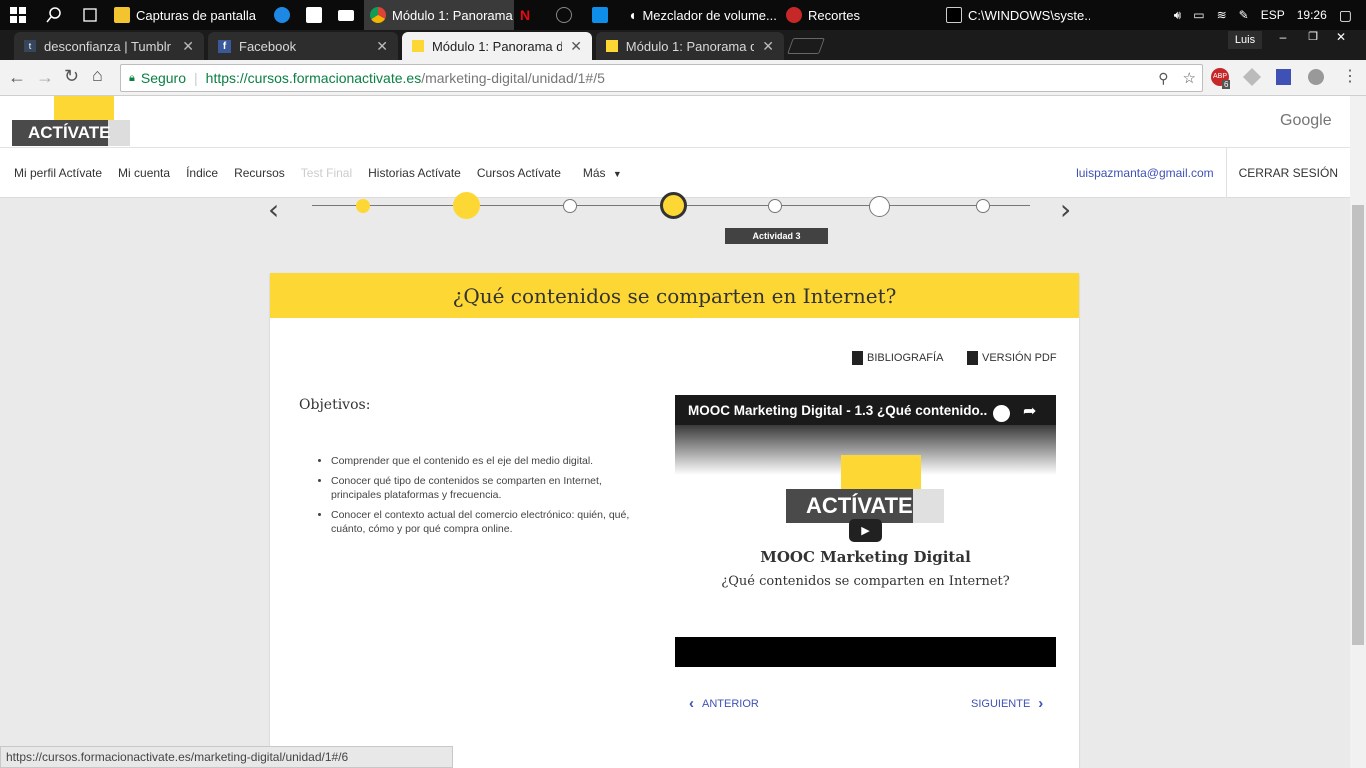  I want to click on nav-historias: Historias Actívate, so click(414, 173).